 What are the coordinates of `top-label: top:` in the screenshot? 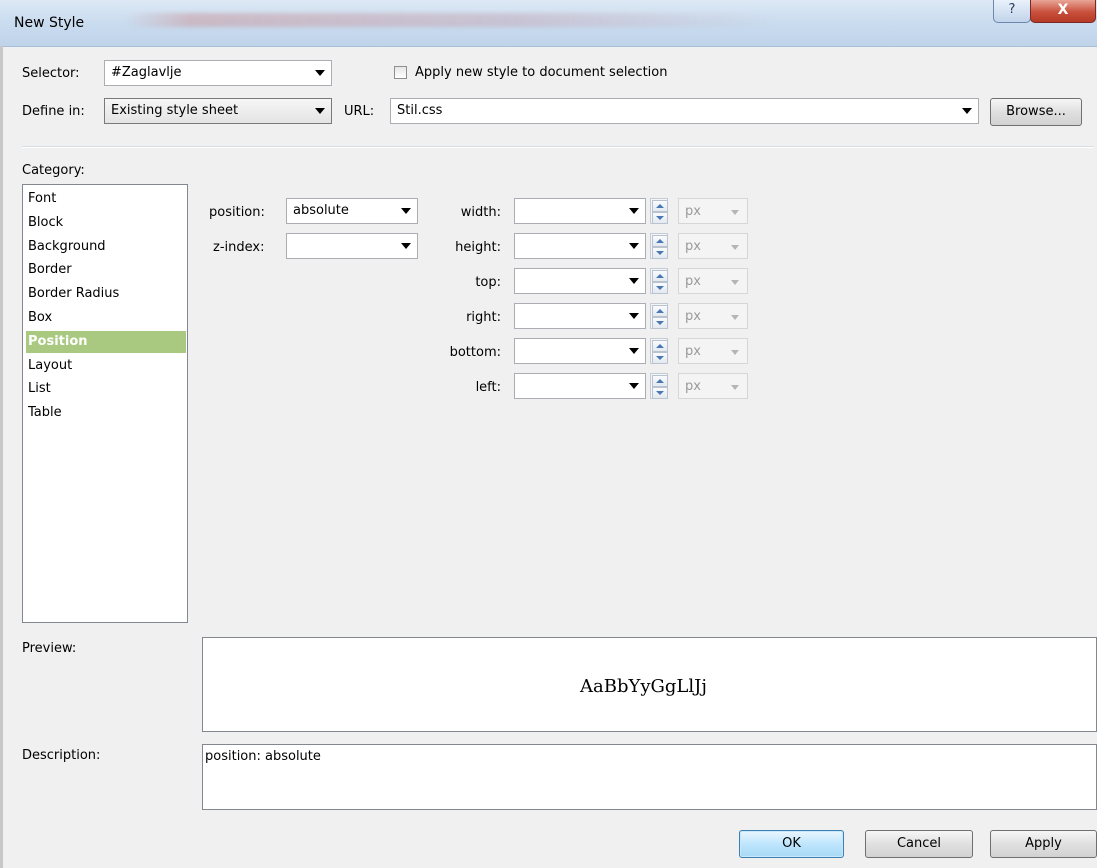 It's located at (488, 282).